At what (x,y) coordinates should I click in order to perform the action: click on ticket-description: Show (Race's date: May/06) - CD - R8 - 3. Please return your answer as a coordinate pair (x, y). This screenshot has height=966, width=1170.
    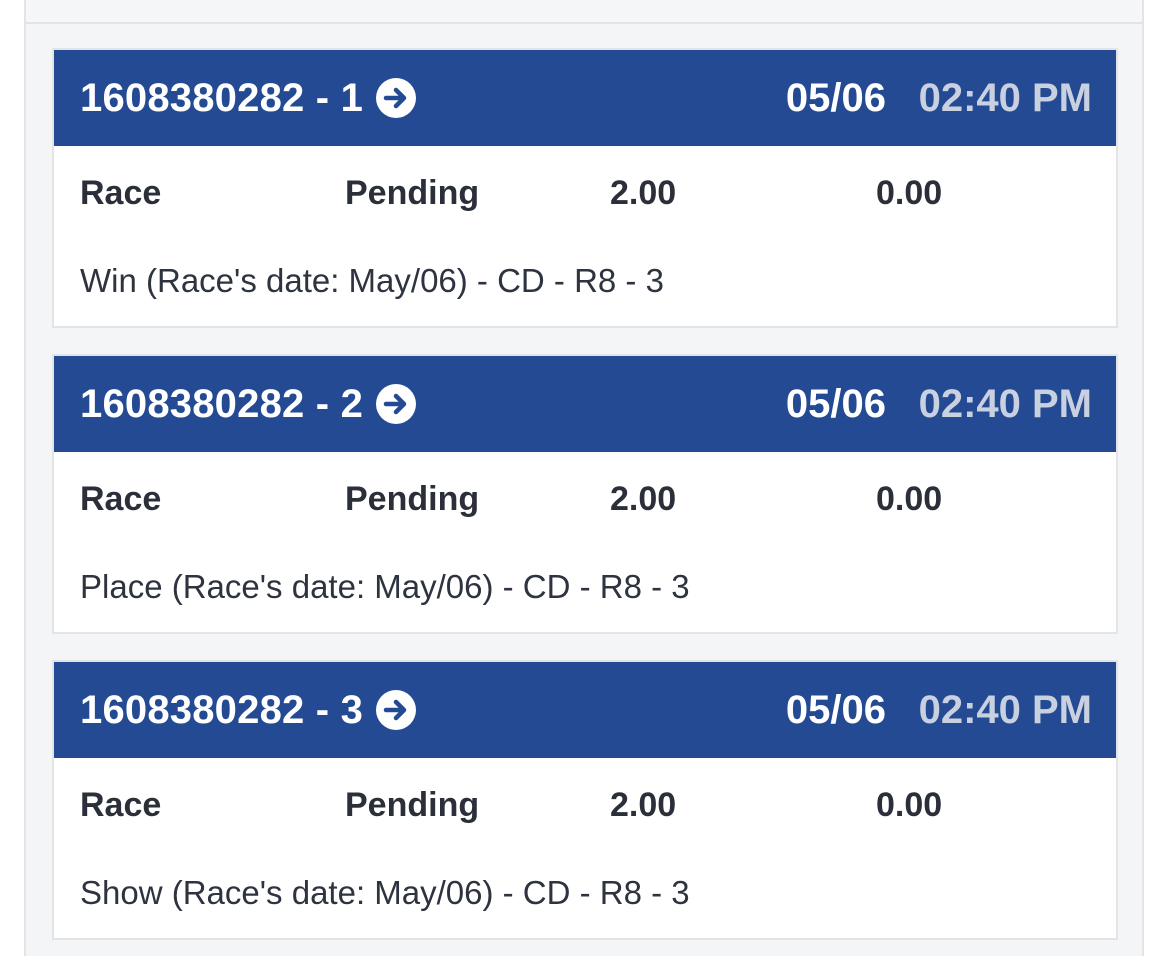
    Looking at the image, I should click on (385, 892).